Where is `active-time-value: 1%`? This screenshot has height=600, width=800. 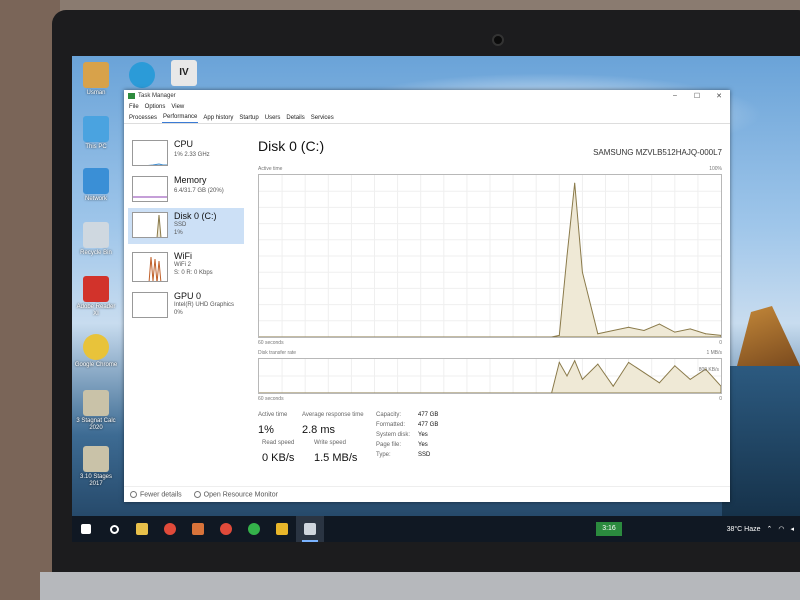
active-time-value: 1% is located at coordinates (266, 430).